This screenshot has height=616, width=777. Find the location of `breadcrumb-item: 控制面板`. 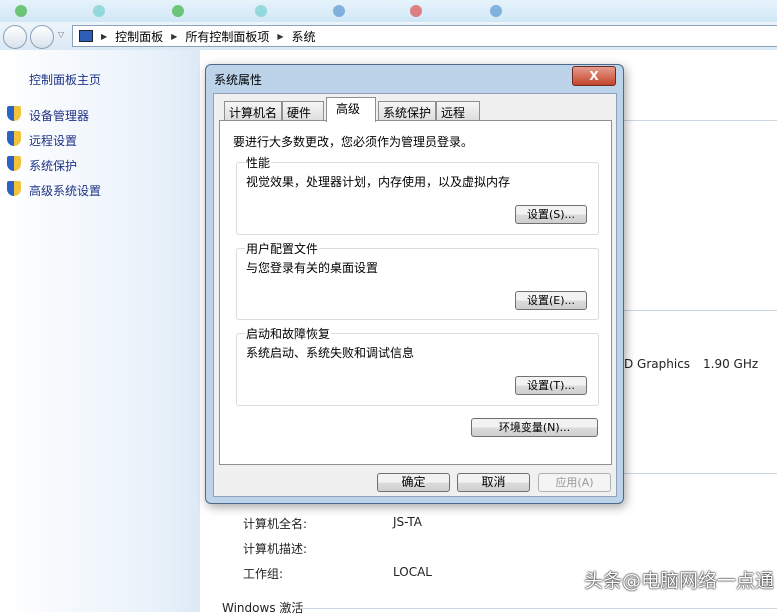

breadcrumb-item: 控制面板 is located at coordinates (139, 36).